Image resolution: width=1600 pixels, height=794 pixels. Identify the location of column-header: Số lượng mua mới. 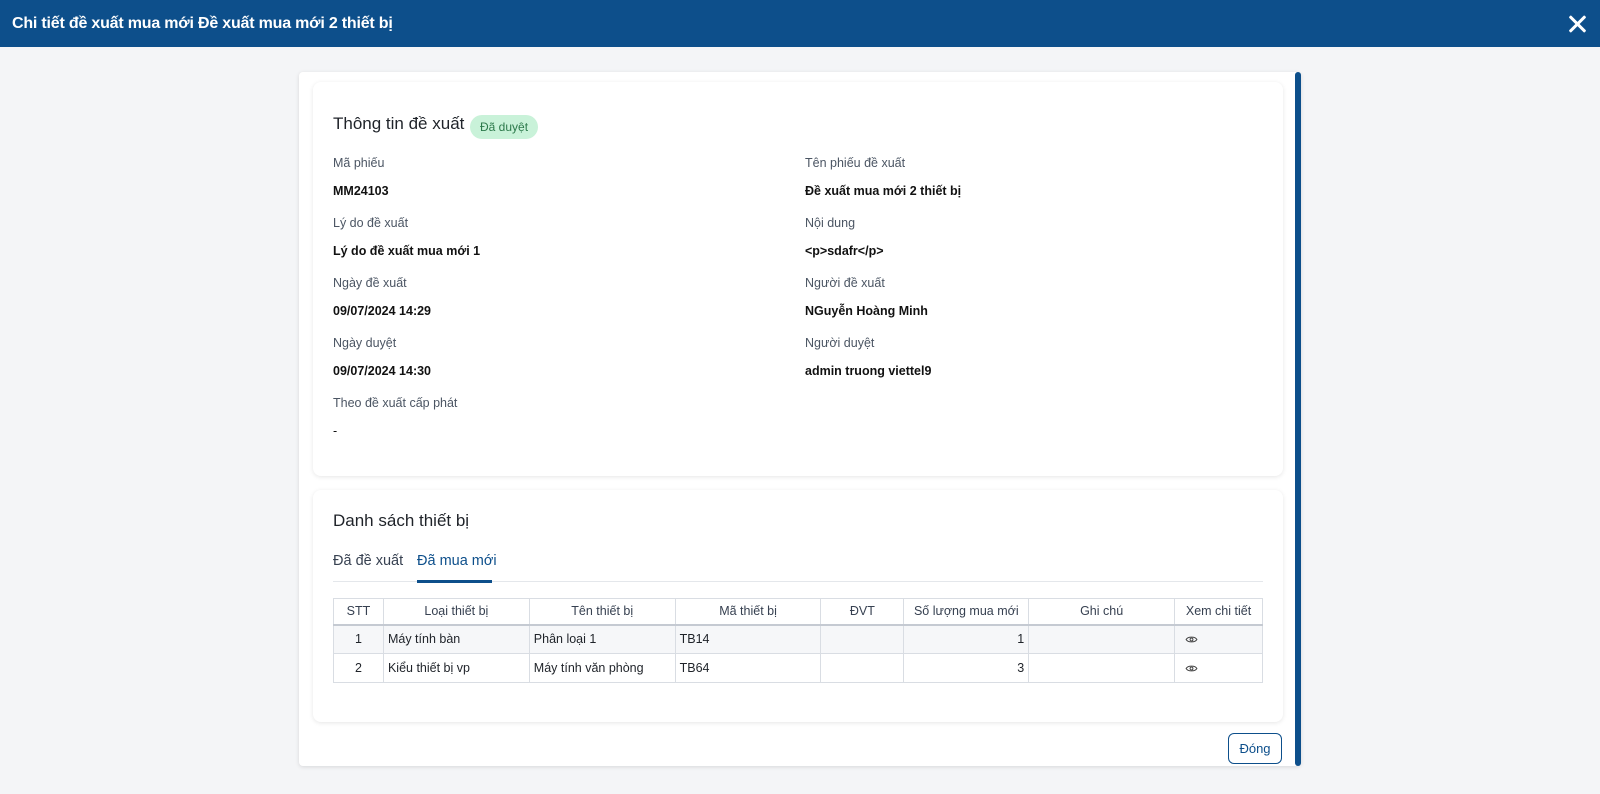
(966, 612).